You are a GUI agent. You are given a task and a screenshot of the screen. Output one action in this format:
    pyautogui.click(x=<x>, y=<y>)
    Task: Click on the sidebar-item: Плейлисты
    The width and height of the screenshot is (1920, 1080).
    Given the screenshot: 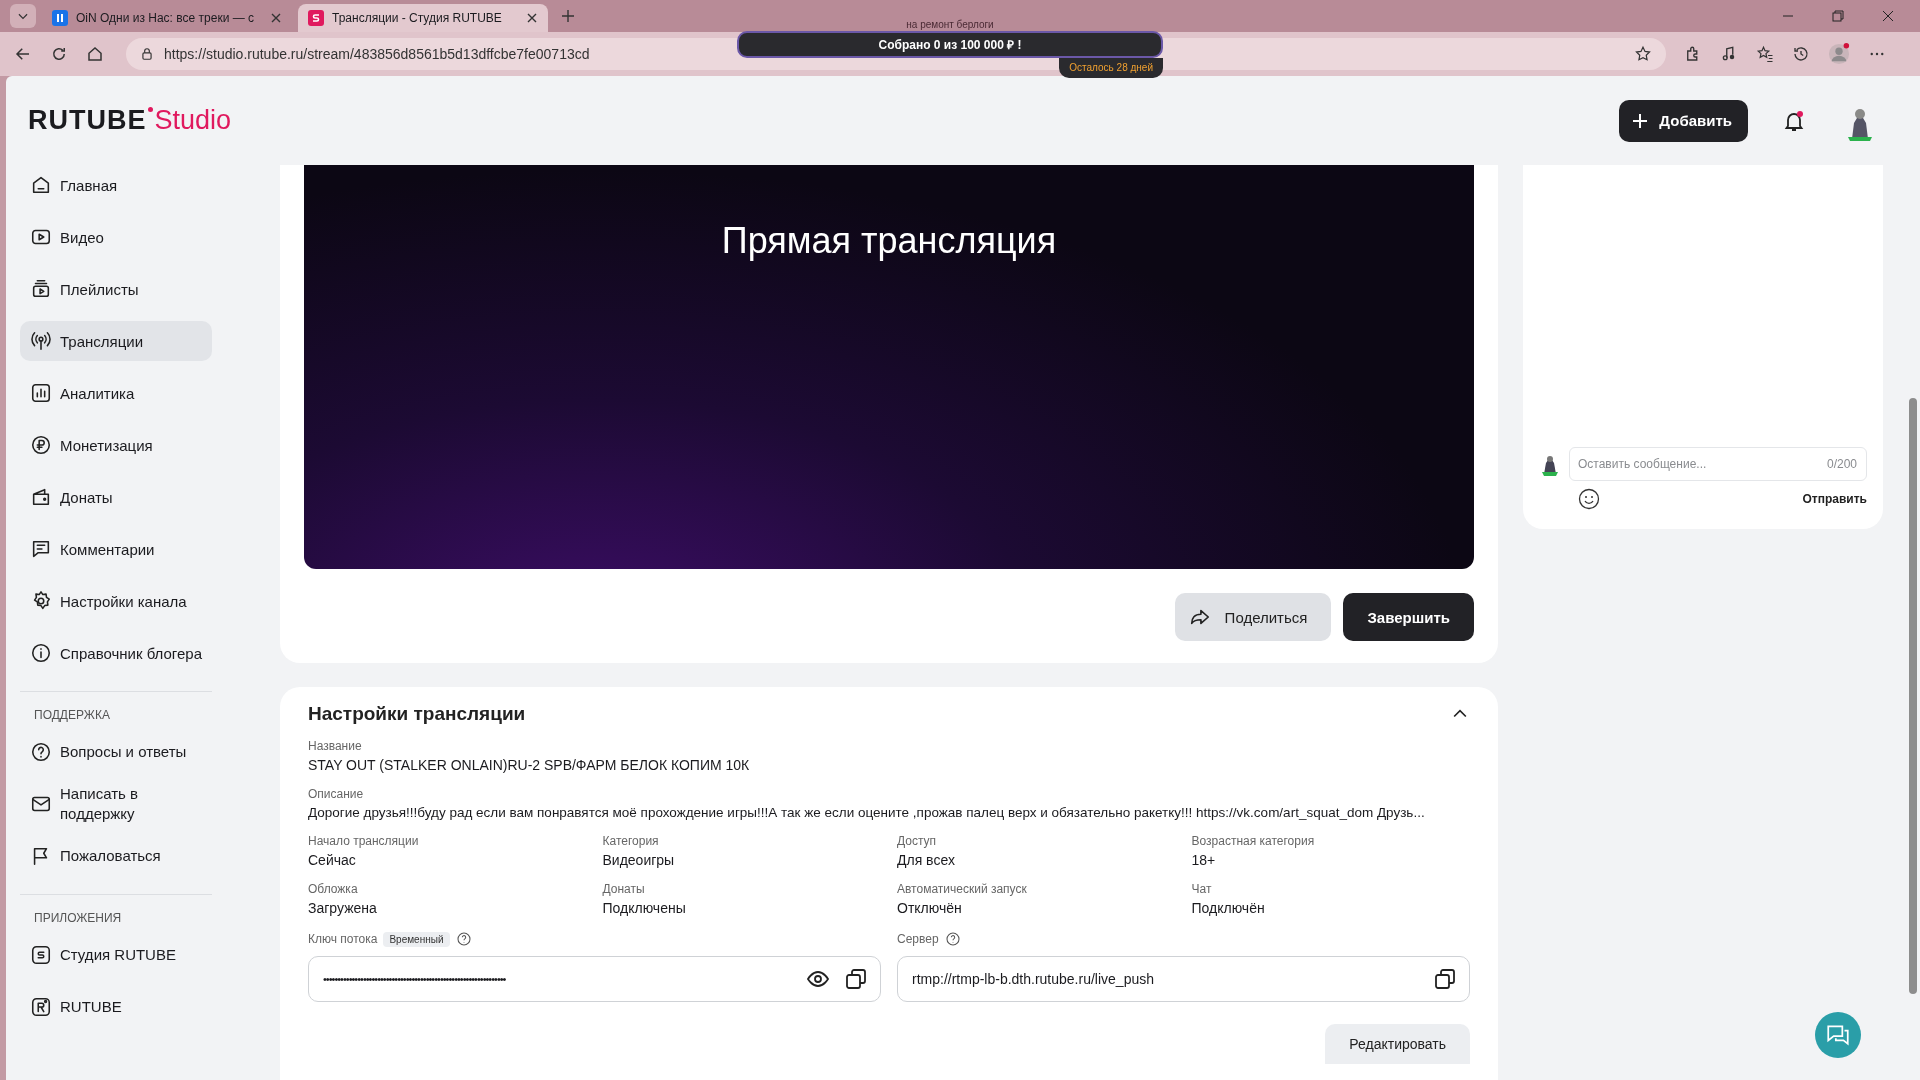 What is the action you would take?
    pyautogui.click(x=116, y=289)
    